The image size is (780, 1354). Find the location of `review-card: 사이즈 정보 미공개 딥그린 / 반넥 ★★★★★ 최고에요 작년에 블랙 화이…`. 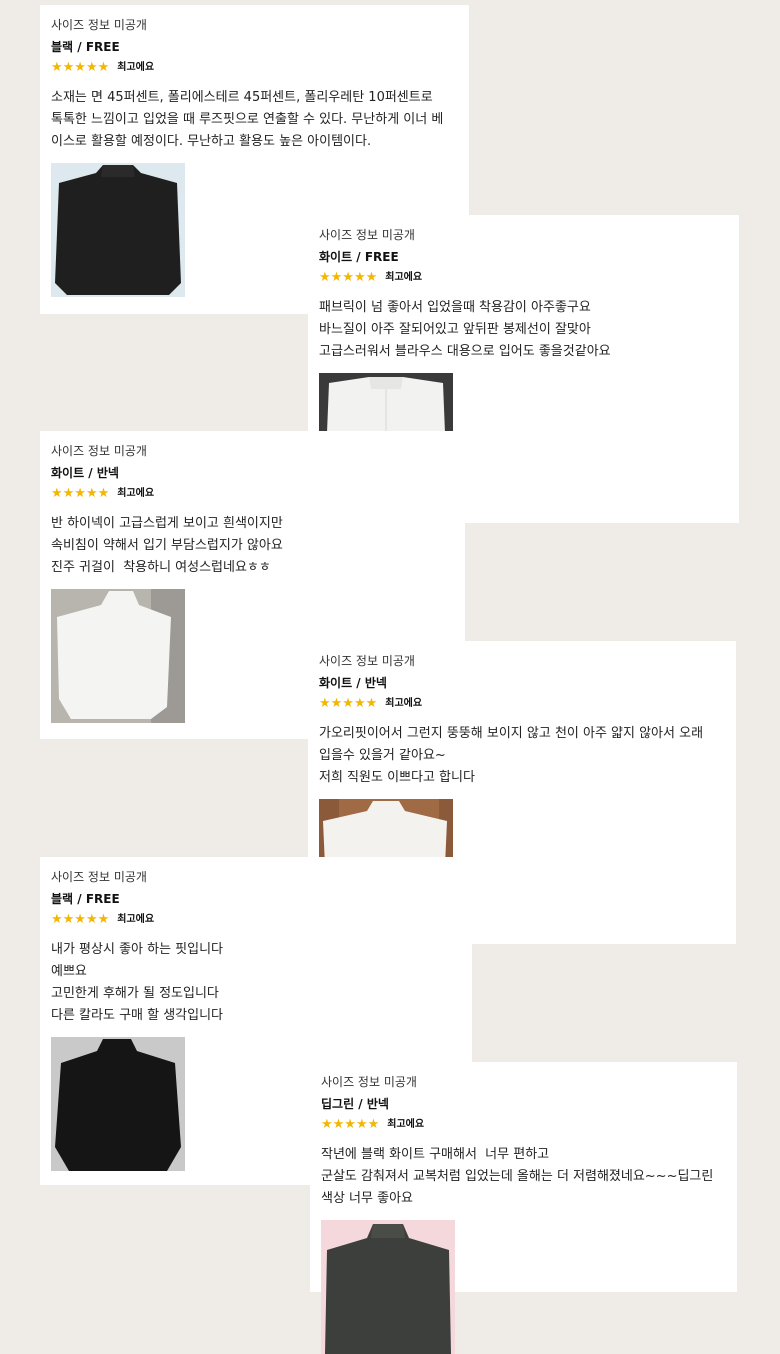

review-card: 사이즈 정보 미공개 딥그린 / 반넥 ★★★★★ 최고에요 작년에 블랙 화이… is located at coordinates (523, 1208).